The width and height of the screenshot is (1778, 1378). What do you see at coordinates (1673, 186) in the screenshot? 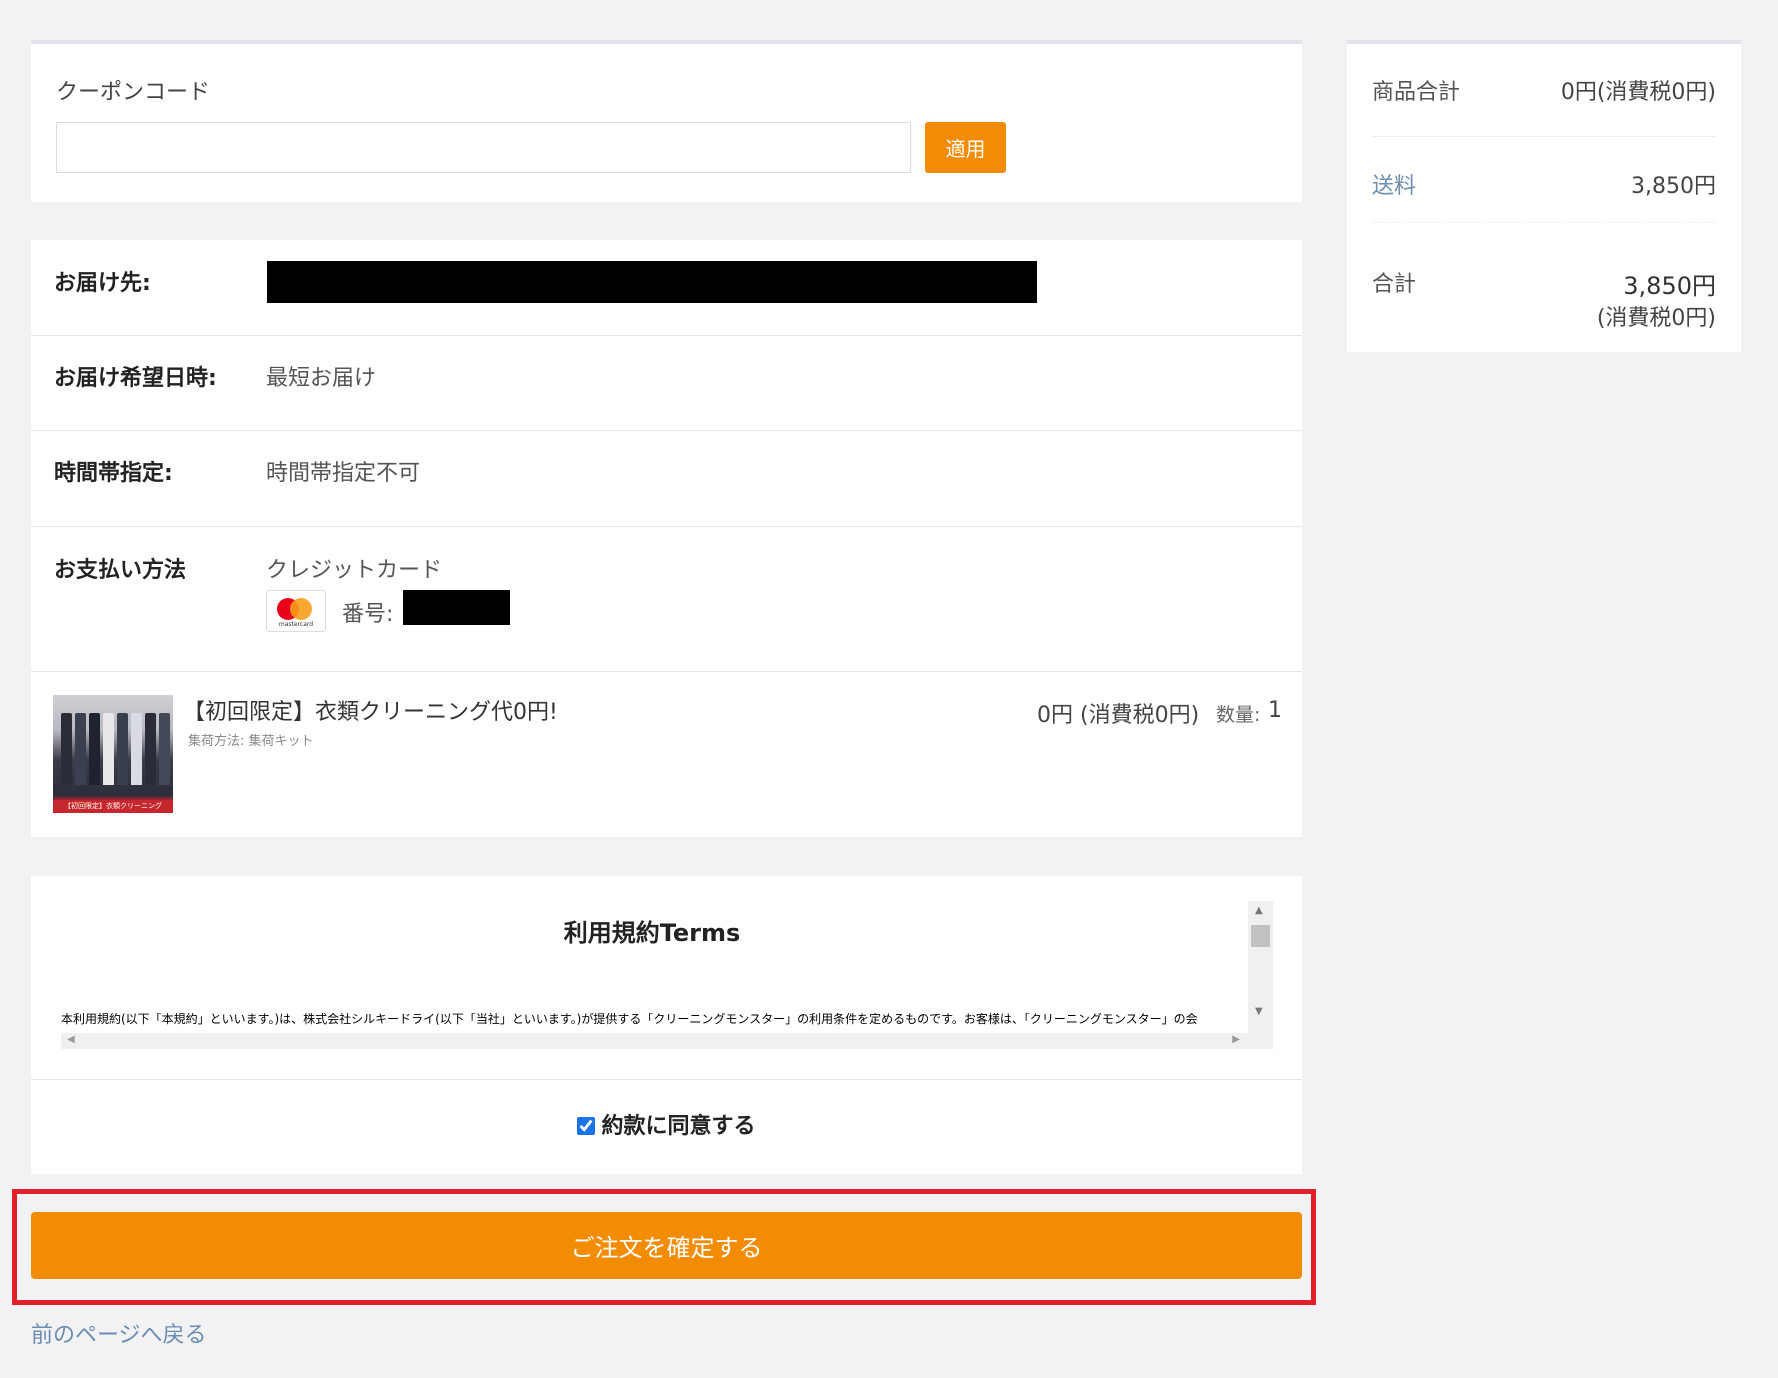
I see `shipping-value: 3,850円` at bounding box center [1673, 186].